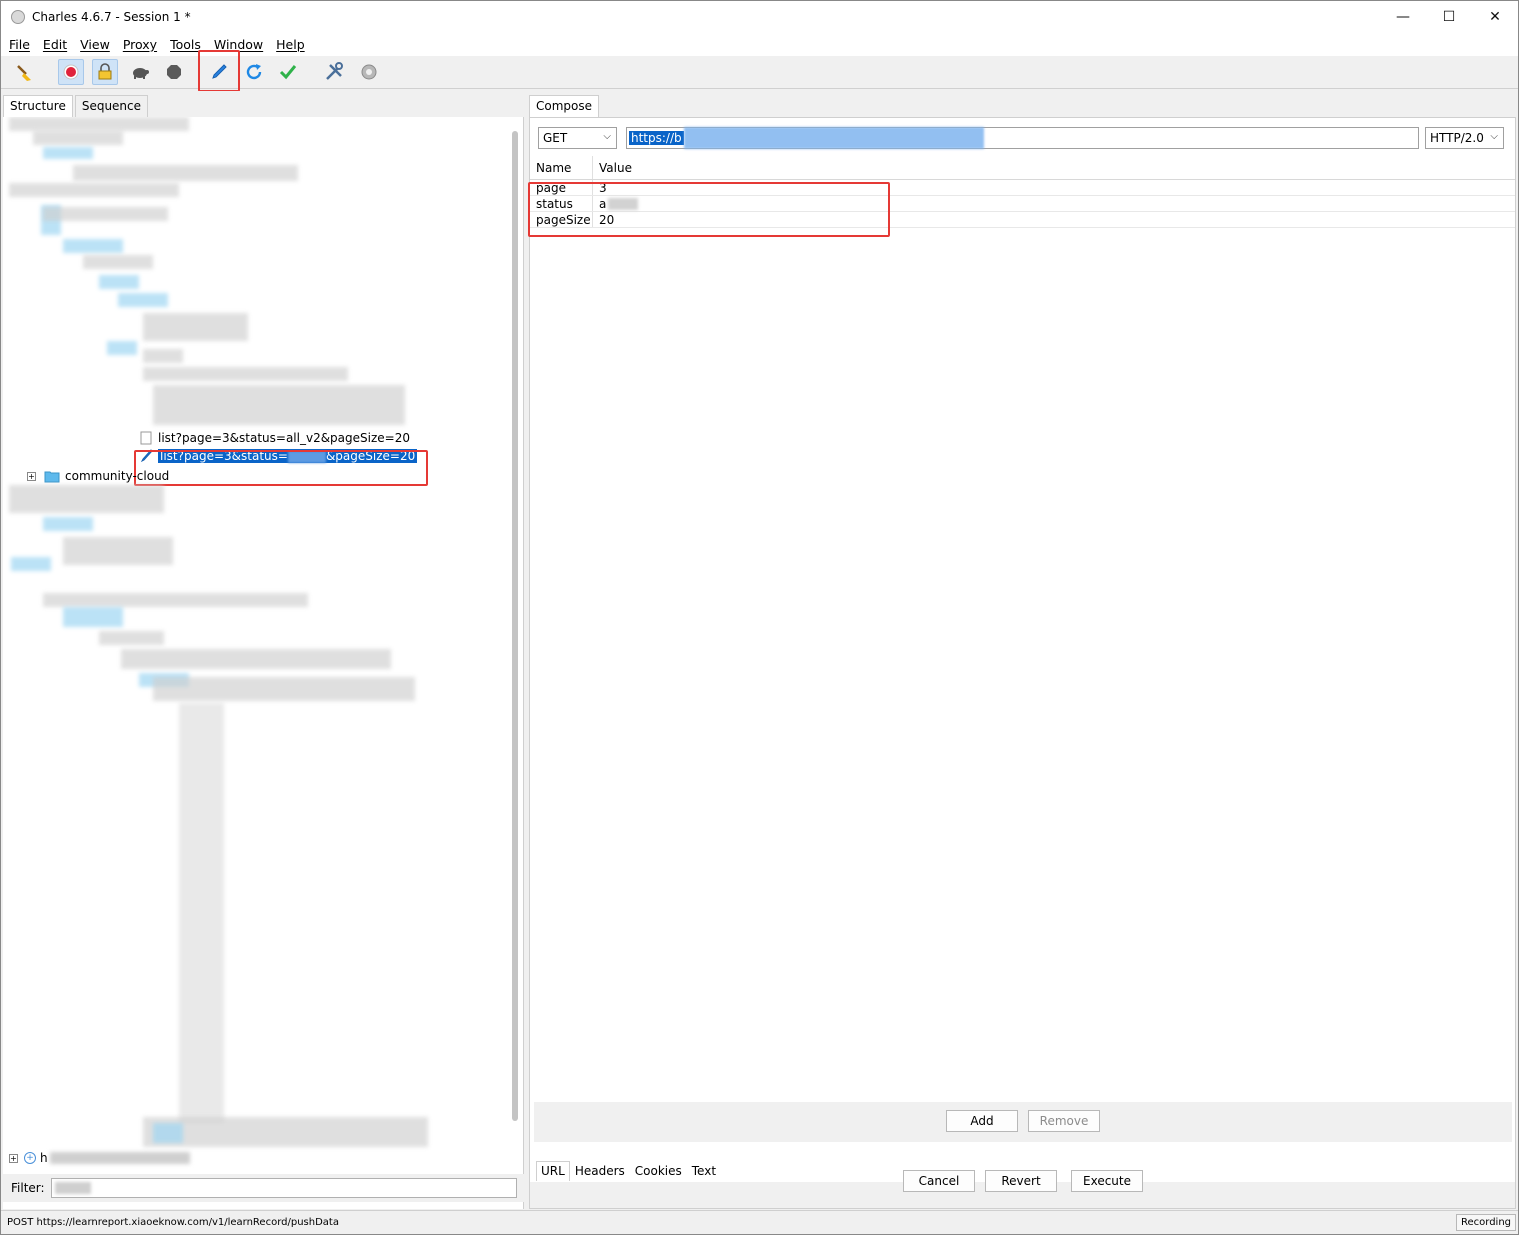 This screenshot has height=1235, width=1519. What do you see at coordinates (19, 44) in the screenshot?
I see `menu-file: File` at bounding box center [19, 44].